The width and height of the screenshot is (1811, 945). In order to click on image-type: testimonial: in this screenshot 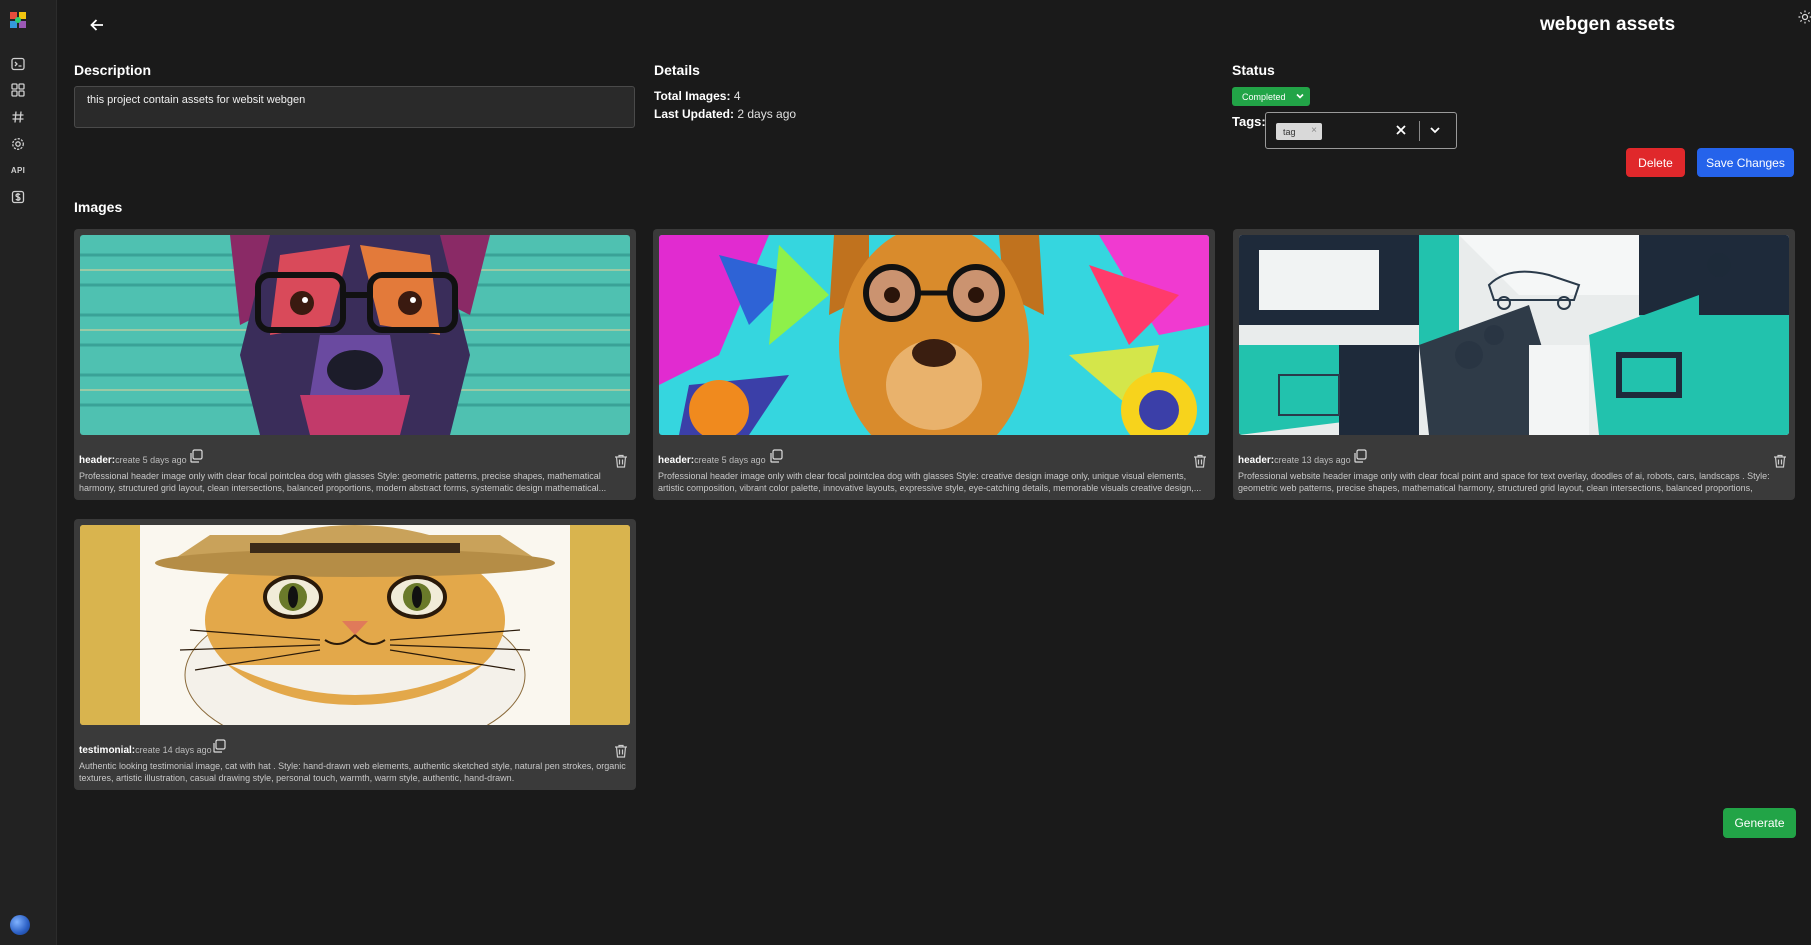, I will do `click(107, 750)`.